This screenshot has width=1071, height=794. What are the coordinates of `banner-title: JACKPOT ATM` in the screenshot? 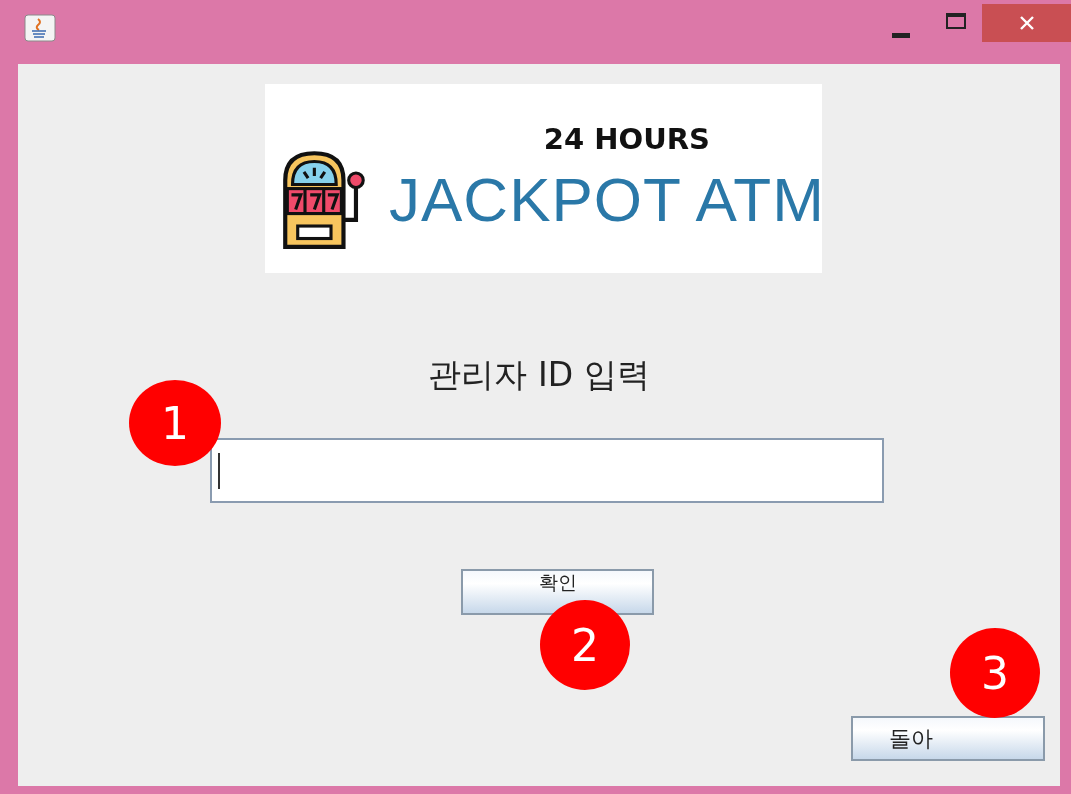 It's located at (607, 199).